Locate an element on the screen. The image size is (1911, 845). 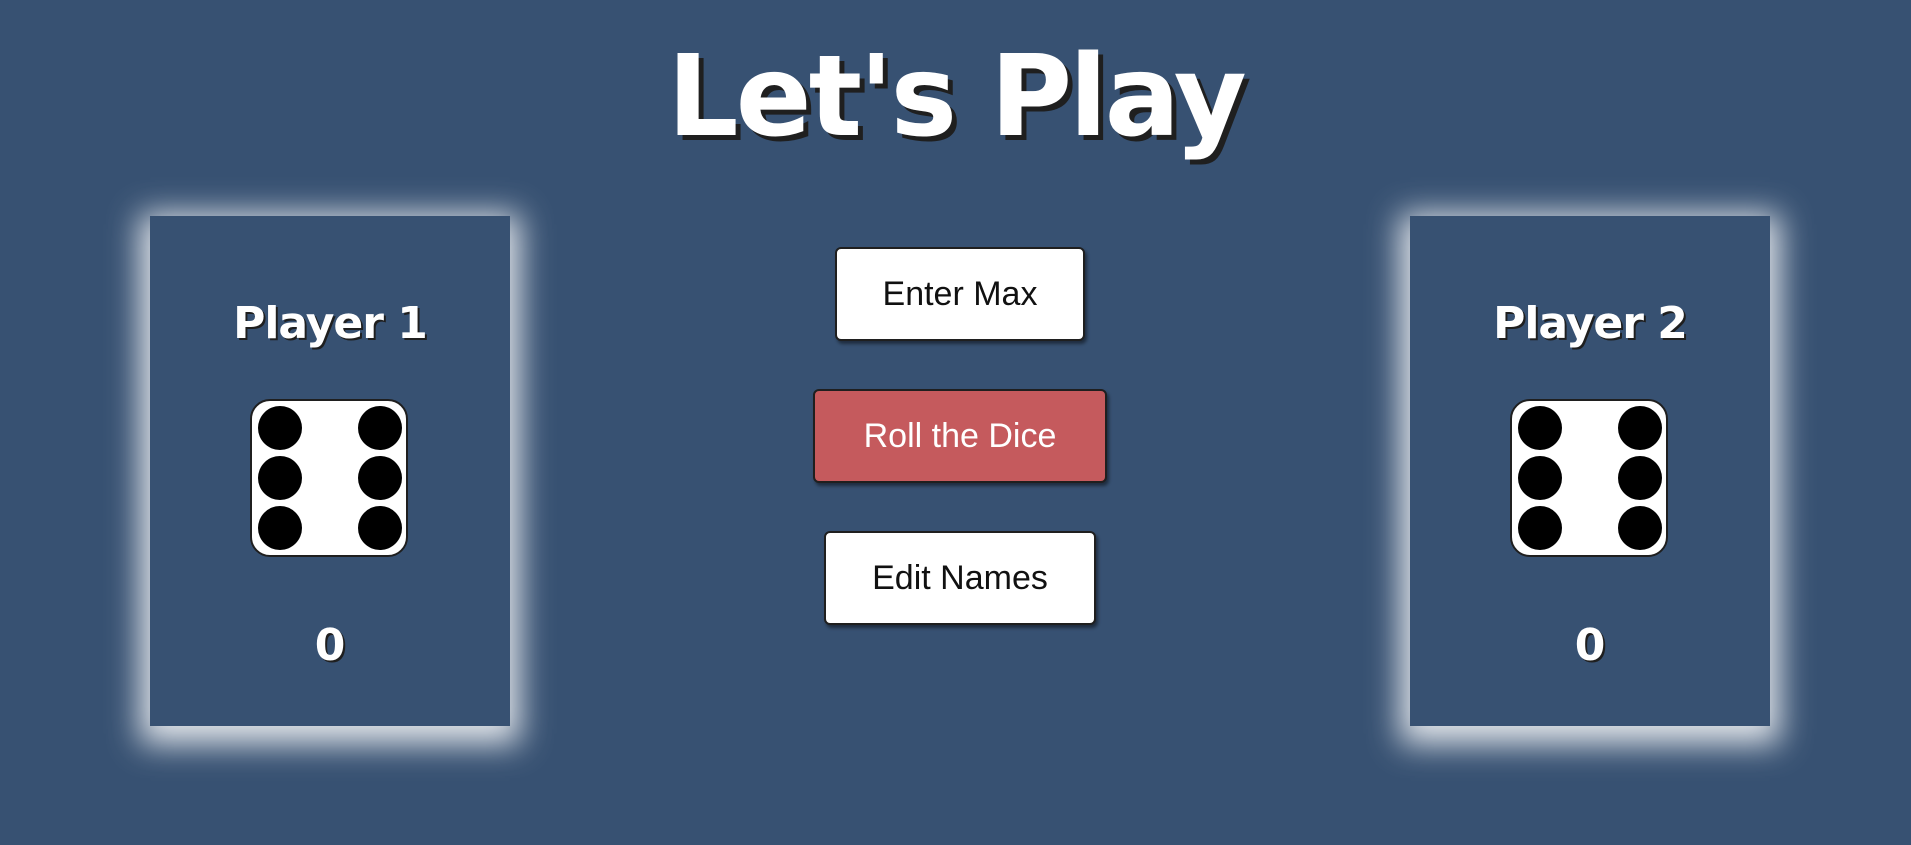
player-2-name: Player 2 is located at coordinates (1590, 323).